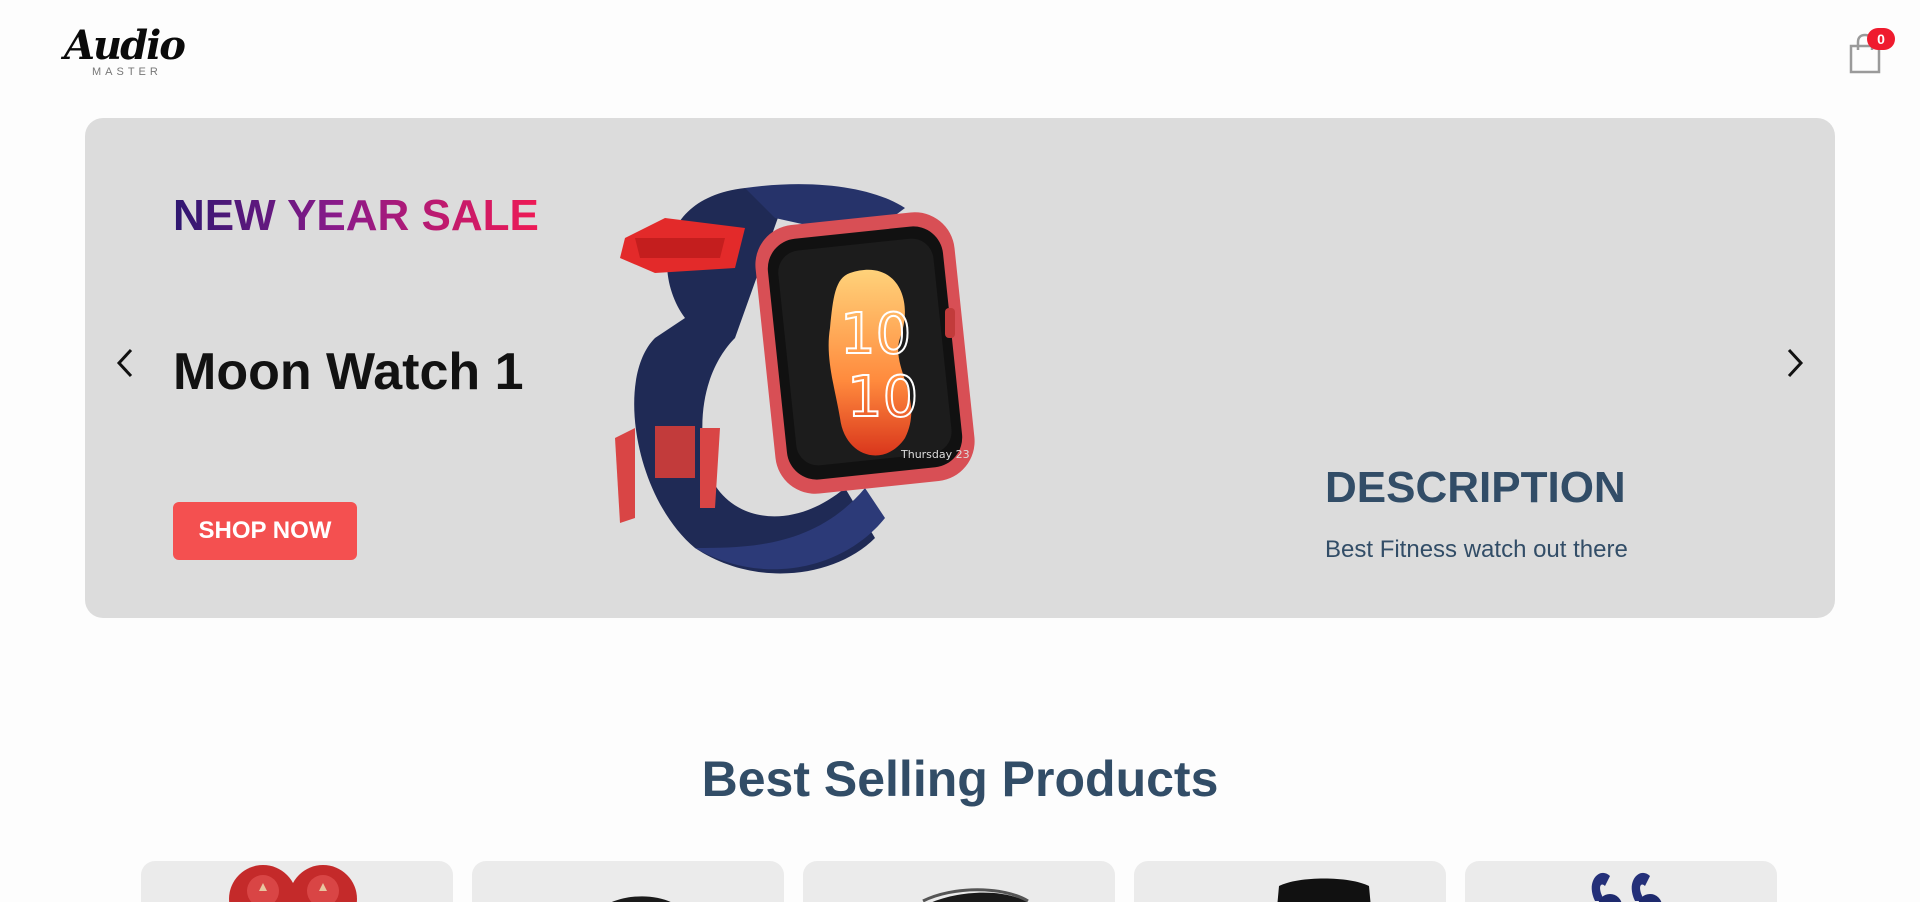 The image size is (1920, 902). I want to click on description-text: Best Fitness watch out there, so click(1476, 549).